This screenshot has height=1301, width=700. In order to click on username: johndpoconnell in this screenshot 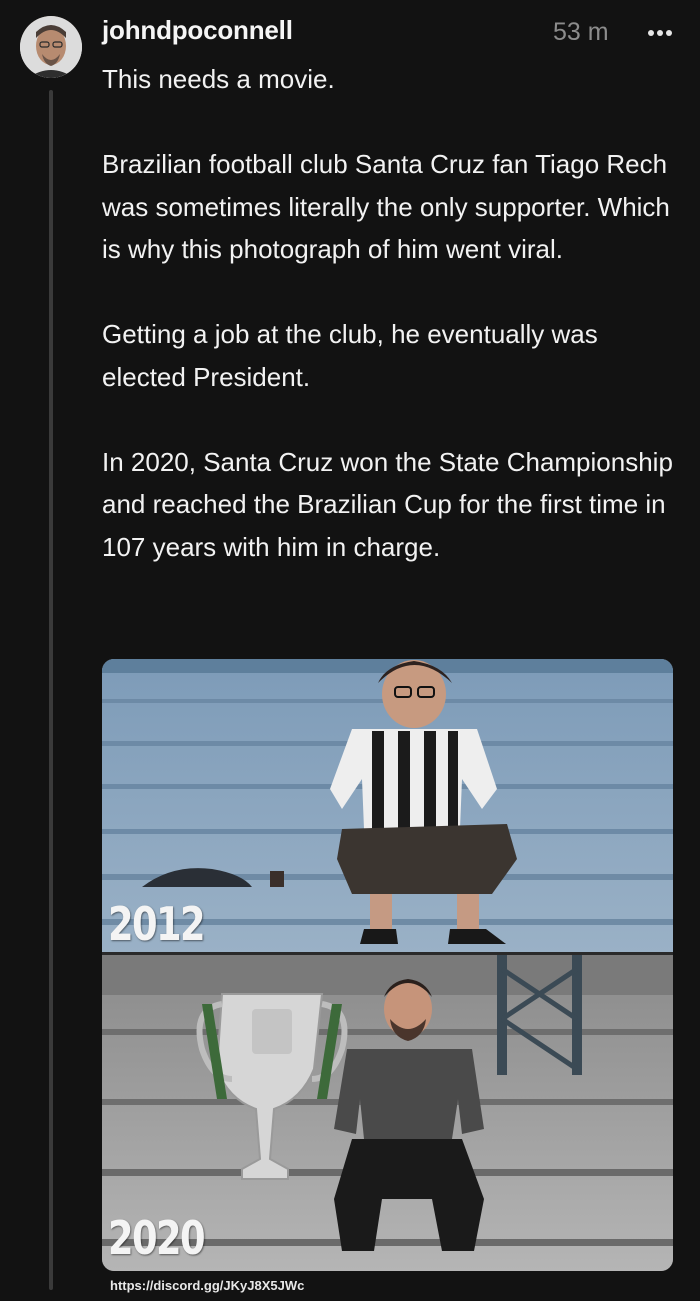, I will do `click(197, 30)`.